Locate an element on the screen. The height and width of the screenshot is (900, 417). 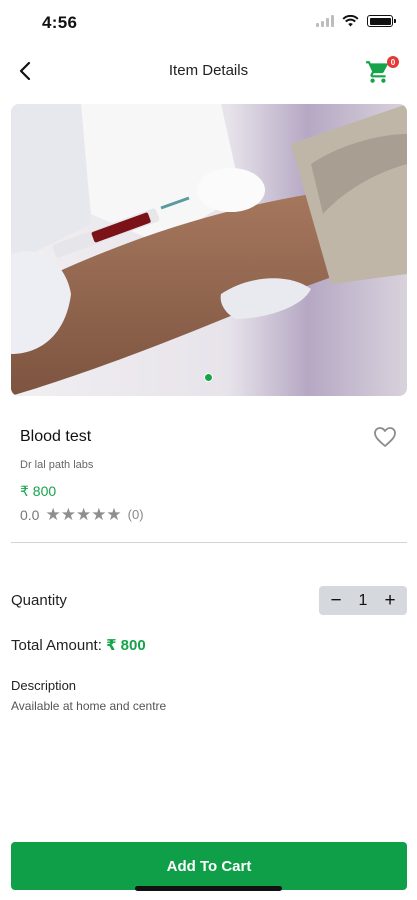
wishlist-button is located at coordinates (385, 437).